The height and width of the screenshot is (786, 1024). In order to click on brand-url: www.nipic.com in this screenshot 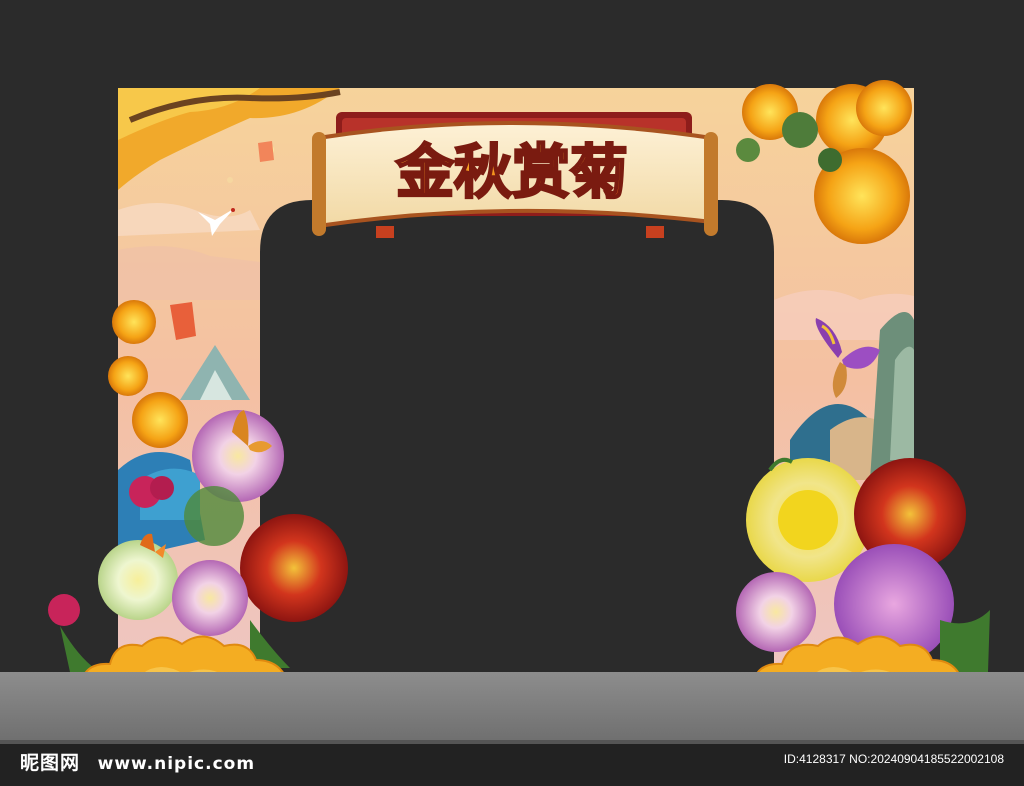, I will do `click(176, 764)`.